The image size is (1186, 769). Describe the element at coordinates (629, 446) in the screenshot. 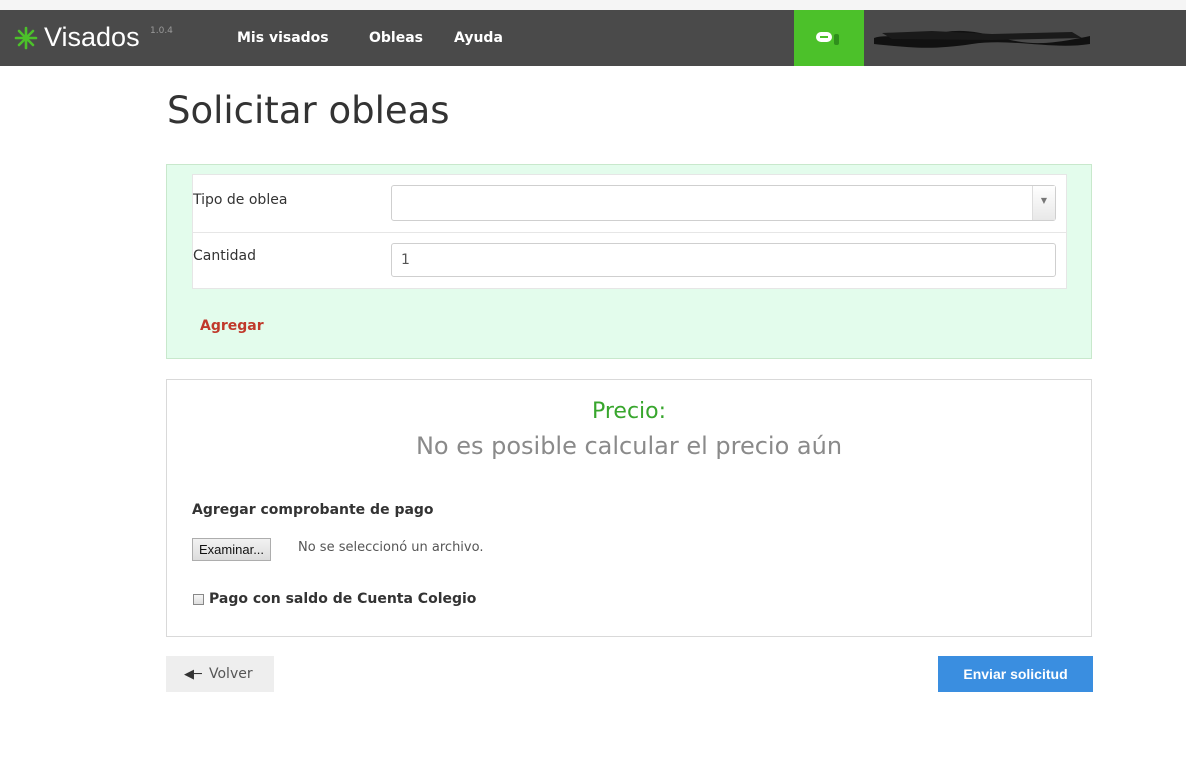

I see `precio-message: No es posible calcular el precio aún` at that location.